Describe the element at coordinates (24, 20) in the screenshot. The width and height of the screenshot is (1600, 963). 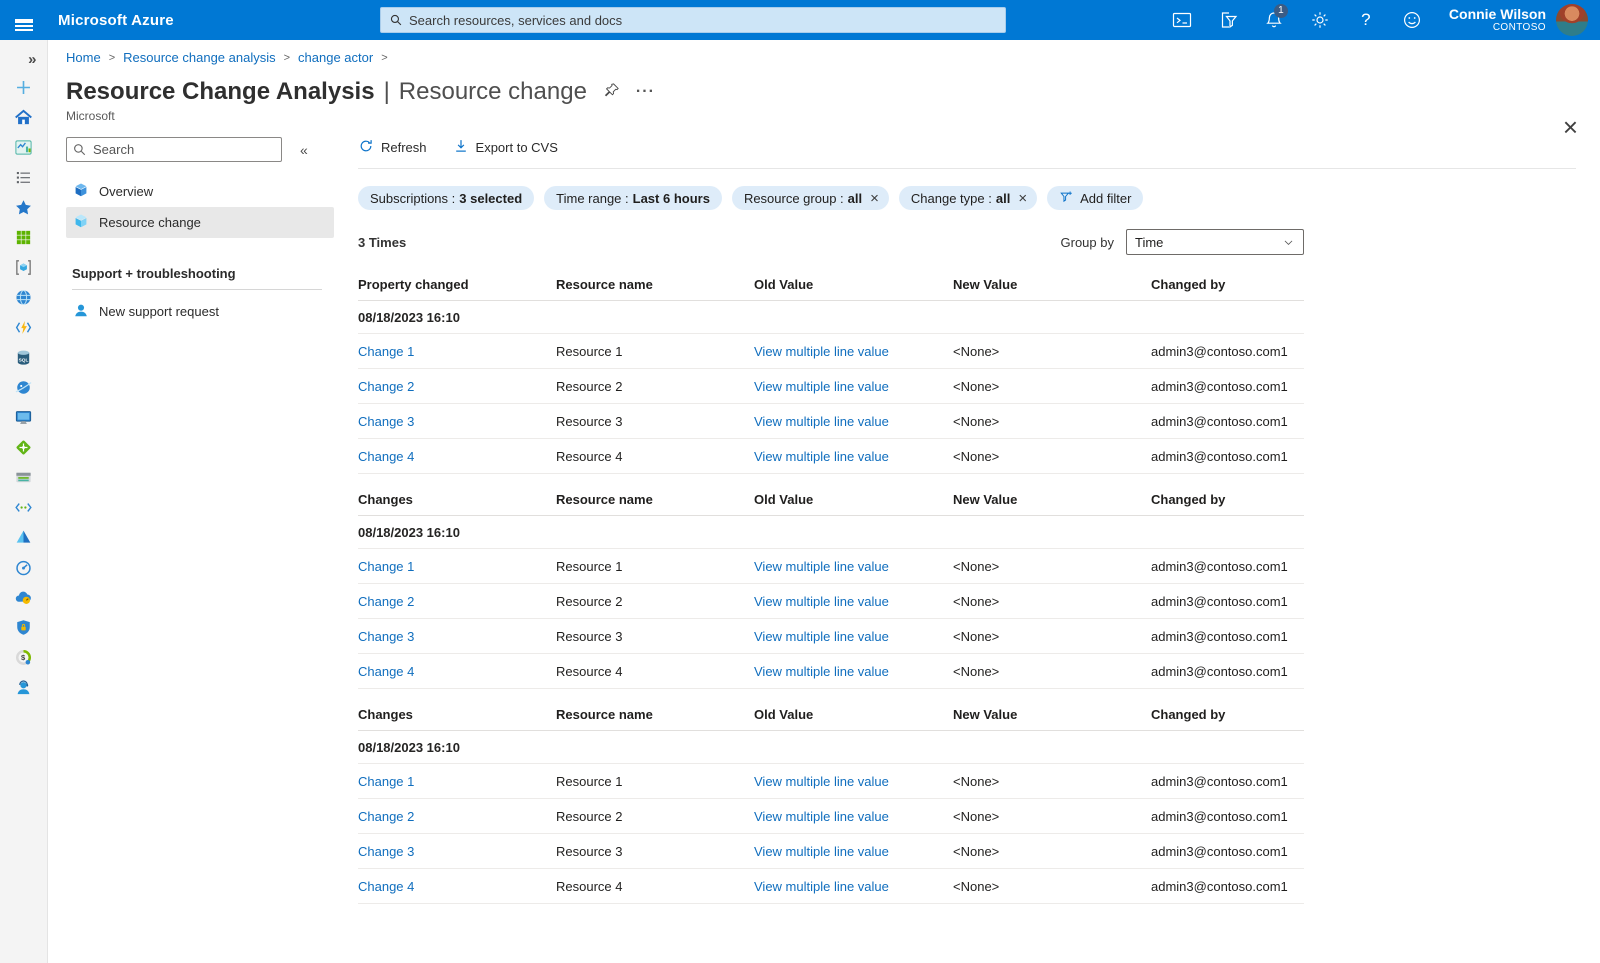
I see `hamburger-menu-icon` at that location.